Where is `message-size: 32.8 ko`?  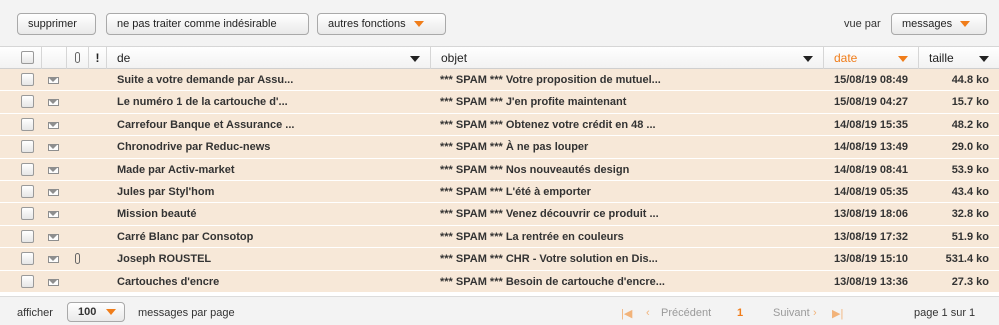
message-size: 32.8 ko is located at coordinates (970, 214).